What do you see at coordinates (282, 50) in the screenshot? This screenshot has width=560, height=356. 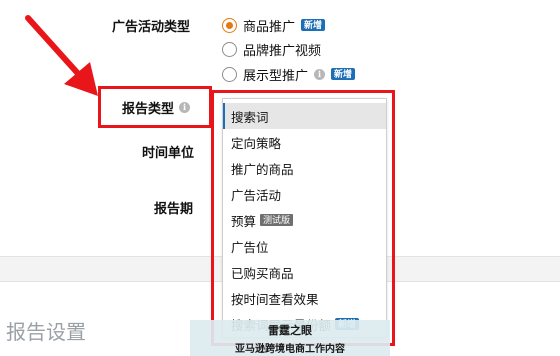 I see `radio-label: 品牌推广视频` at bounding box center [282, 50].